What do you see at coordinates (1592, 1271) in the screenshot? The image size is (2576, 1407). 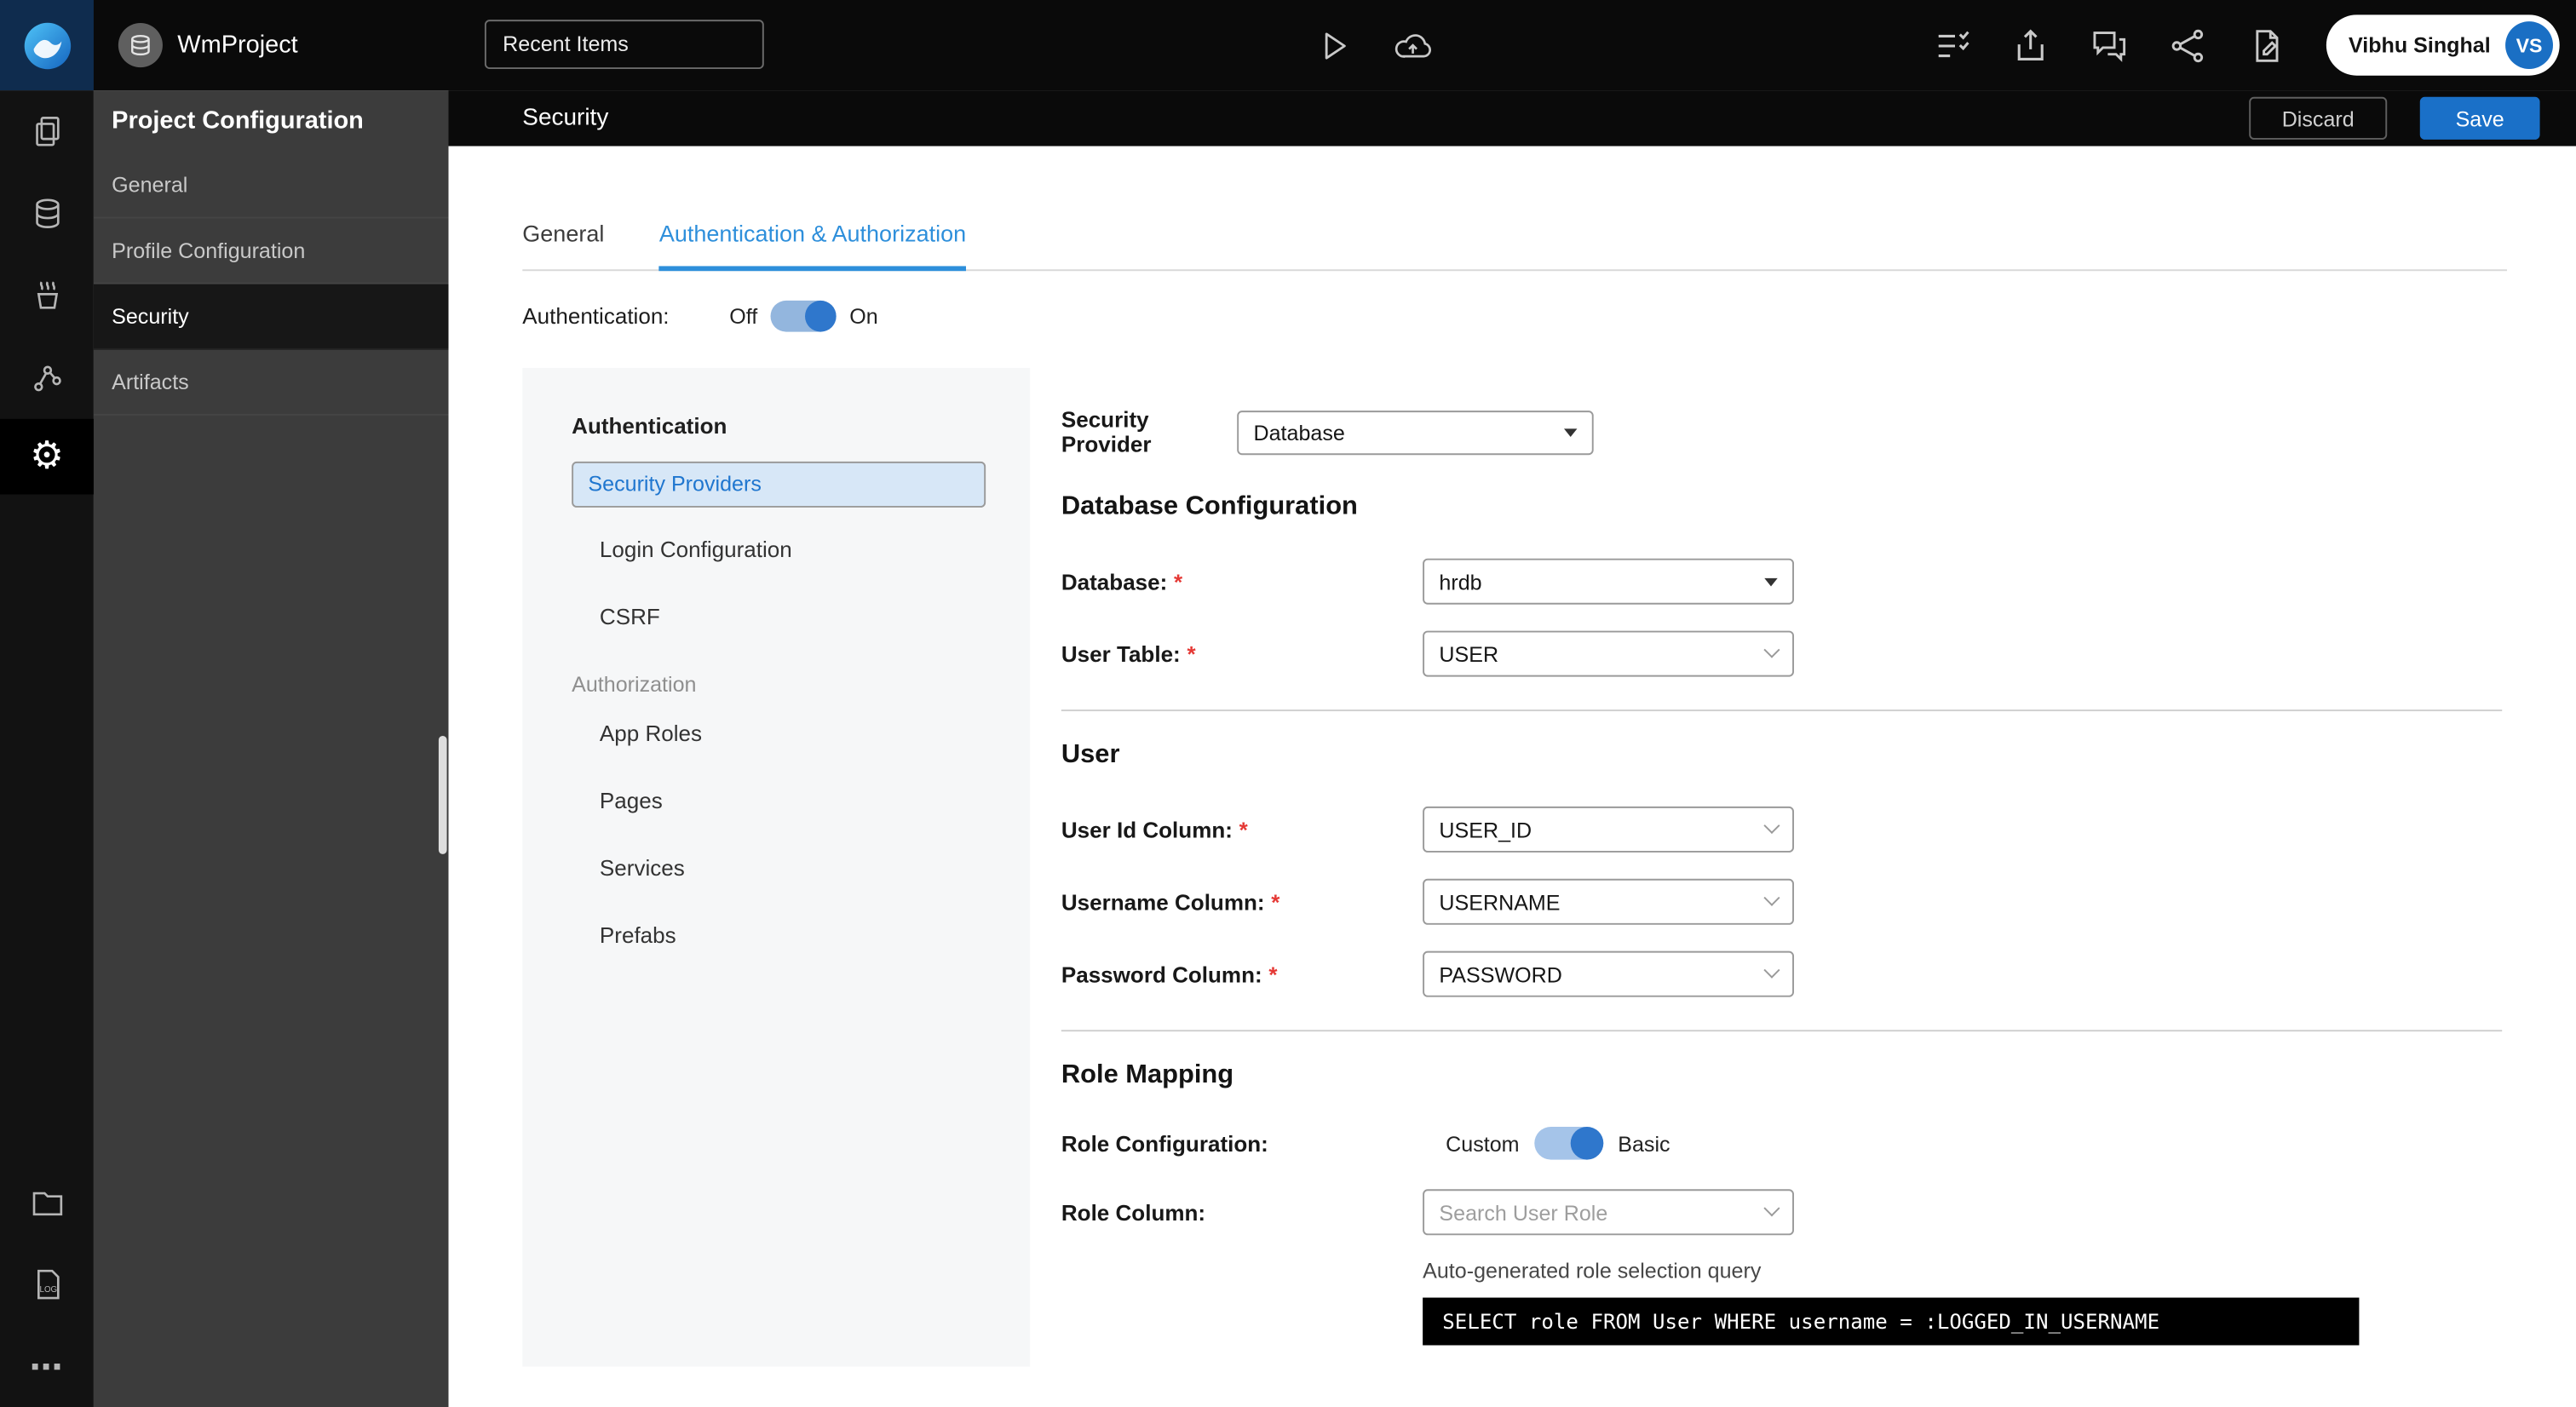 I see `query-caption: Auto-generated role selection query` at bounding box center [1592, 1271].